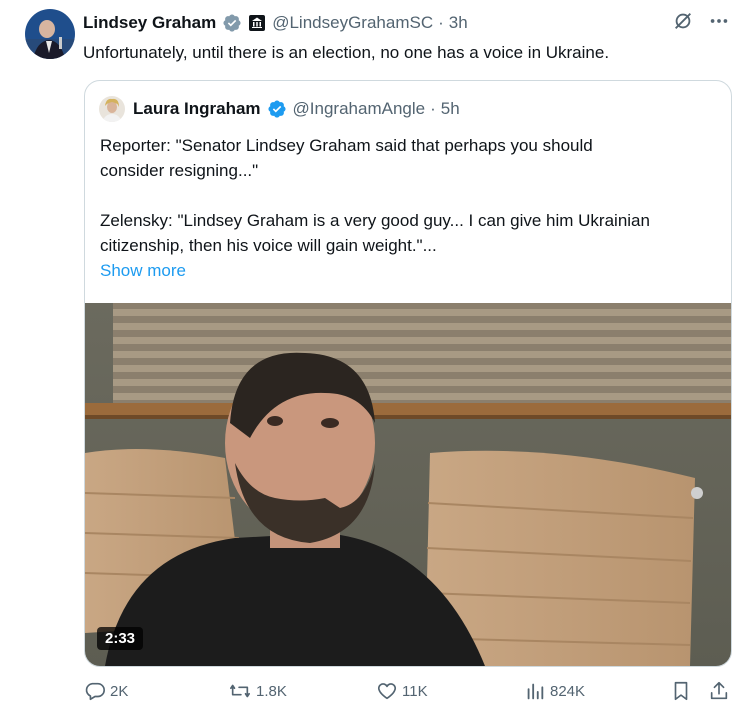 Image resolution: width=750 pixels, height=717 pixels. Describe the element at coordinates (232, 23) in the screenshot. I see `verified-gray-icon` at that location.